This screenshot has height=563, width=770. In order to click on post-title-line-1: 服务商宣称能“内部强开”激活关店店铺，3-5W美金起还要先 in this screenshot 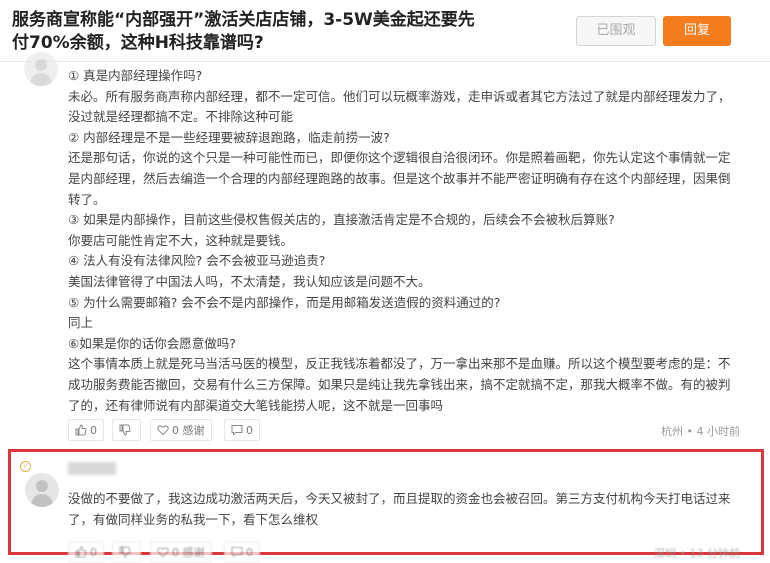, I will do `click(243, 20)`.